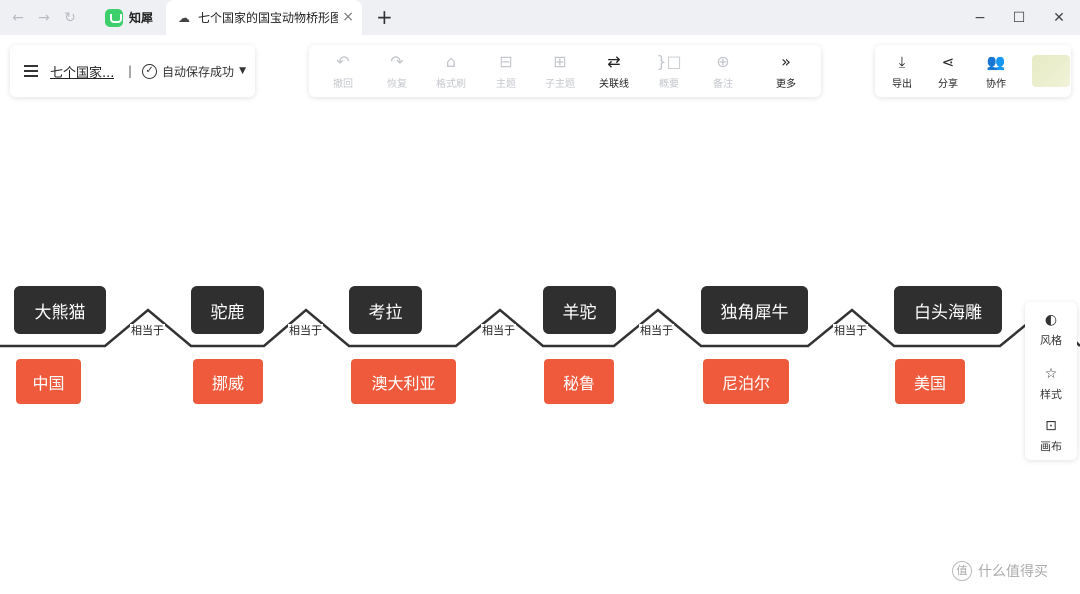  What do you see at coordinates (506, 84) in the screenshot?
I see `toolbar-label: 主题` at bounding box center [506, 84].